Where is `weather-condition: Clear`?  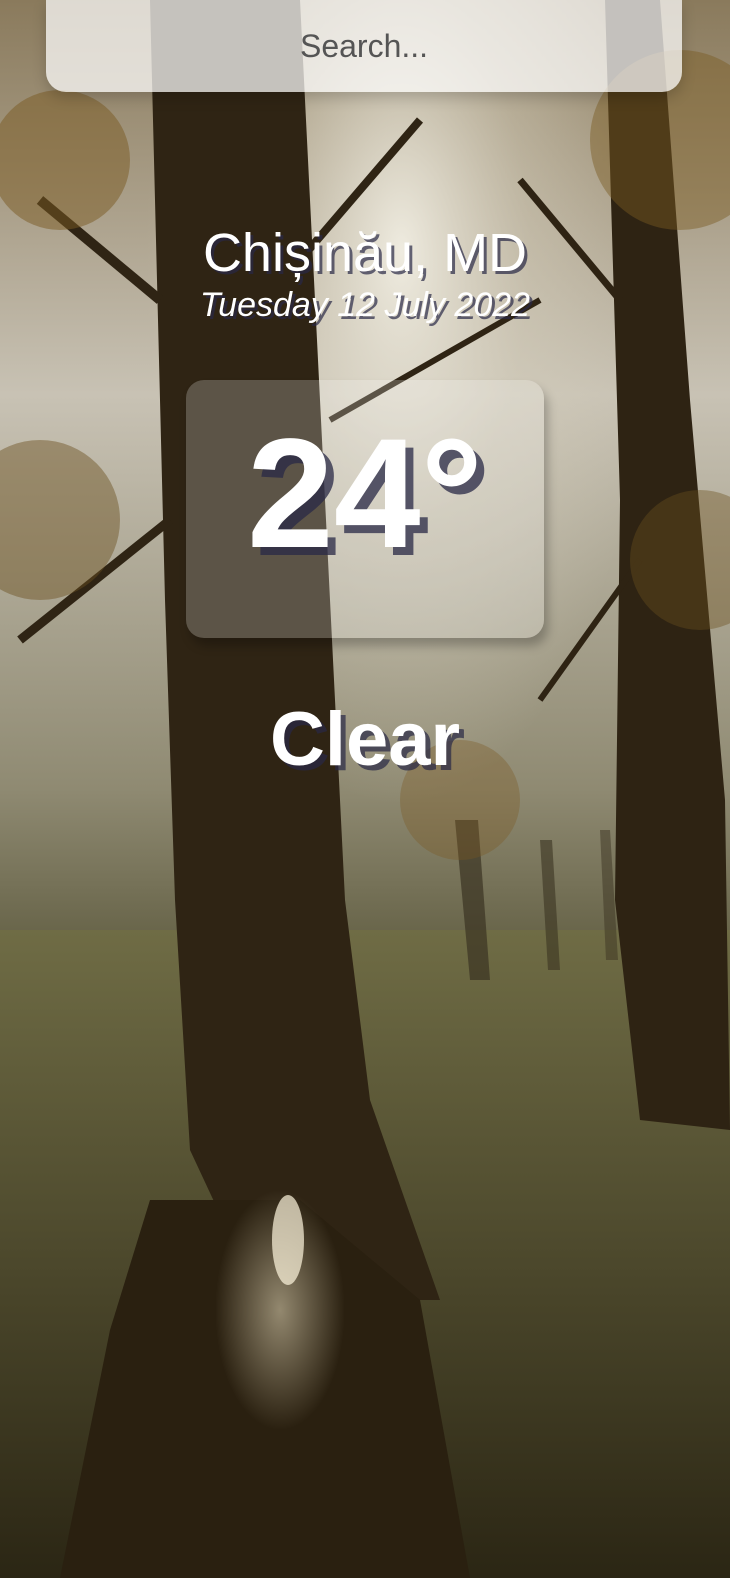
weather-condition: Clear is located at coordinates (365, 739).